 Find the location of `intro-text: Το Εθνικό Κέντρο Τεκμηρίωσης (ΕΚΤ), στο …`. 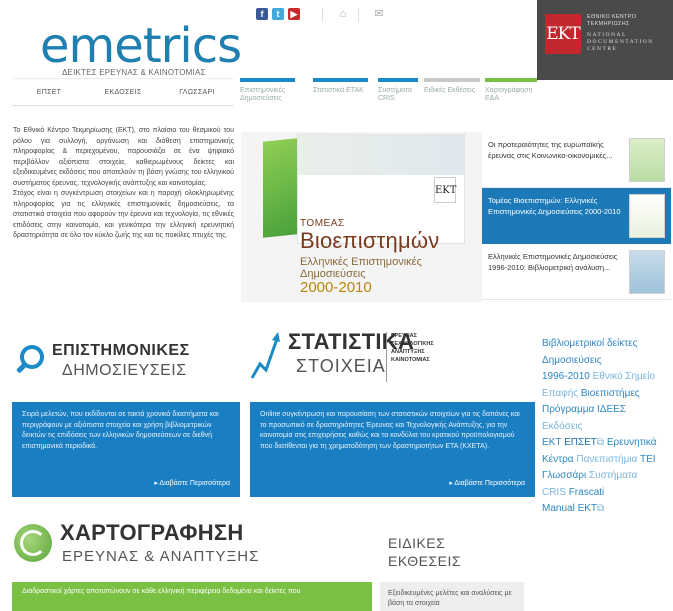

intro-text: Το Εθνικό Κέντρο Τεκμηρίωσης (ΕΚΤ), στο … is located at coordinates (123, 184).